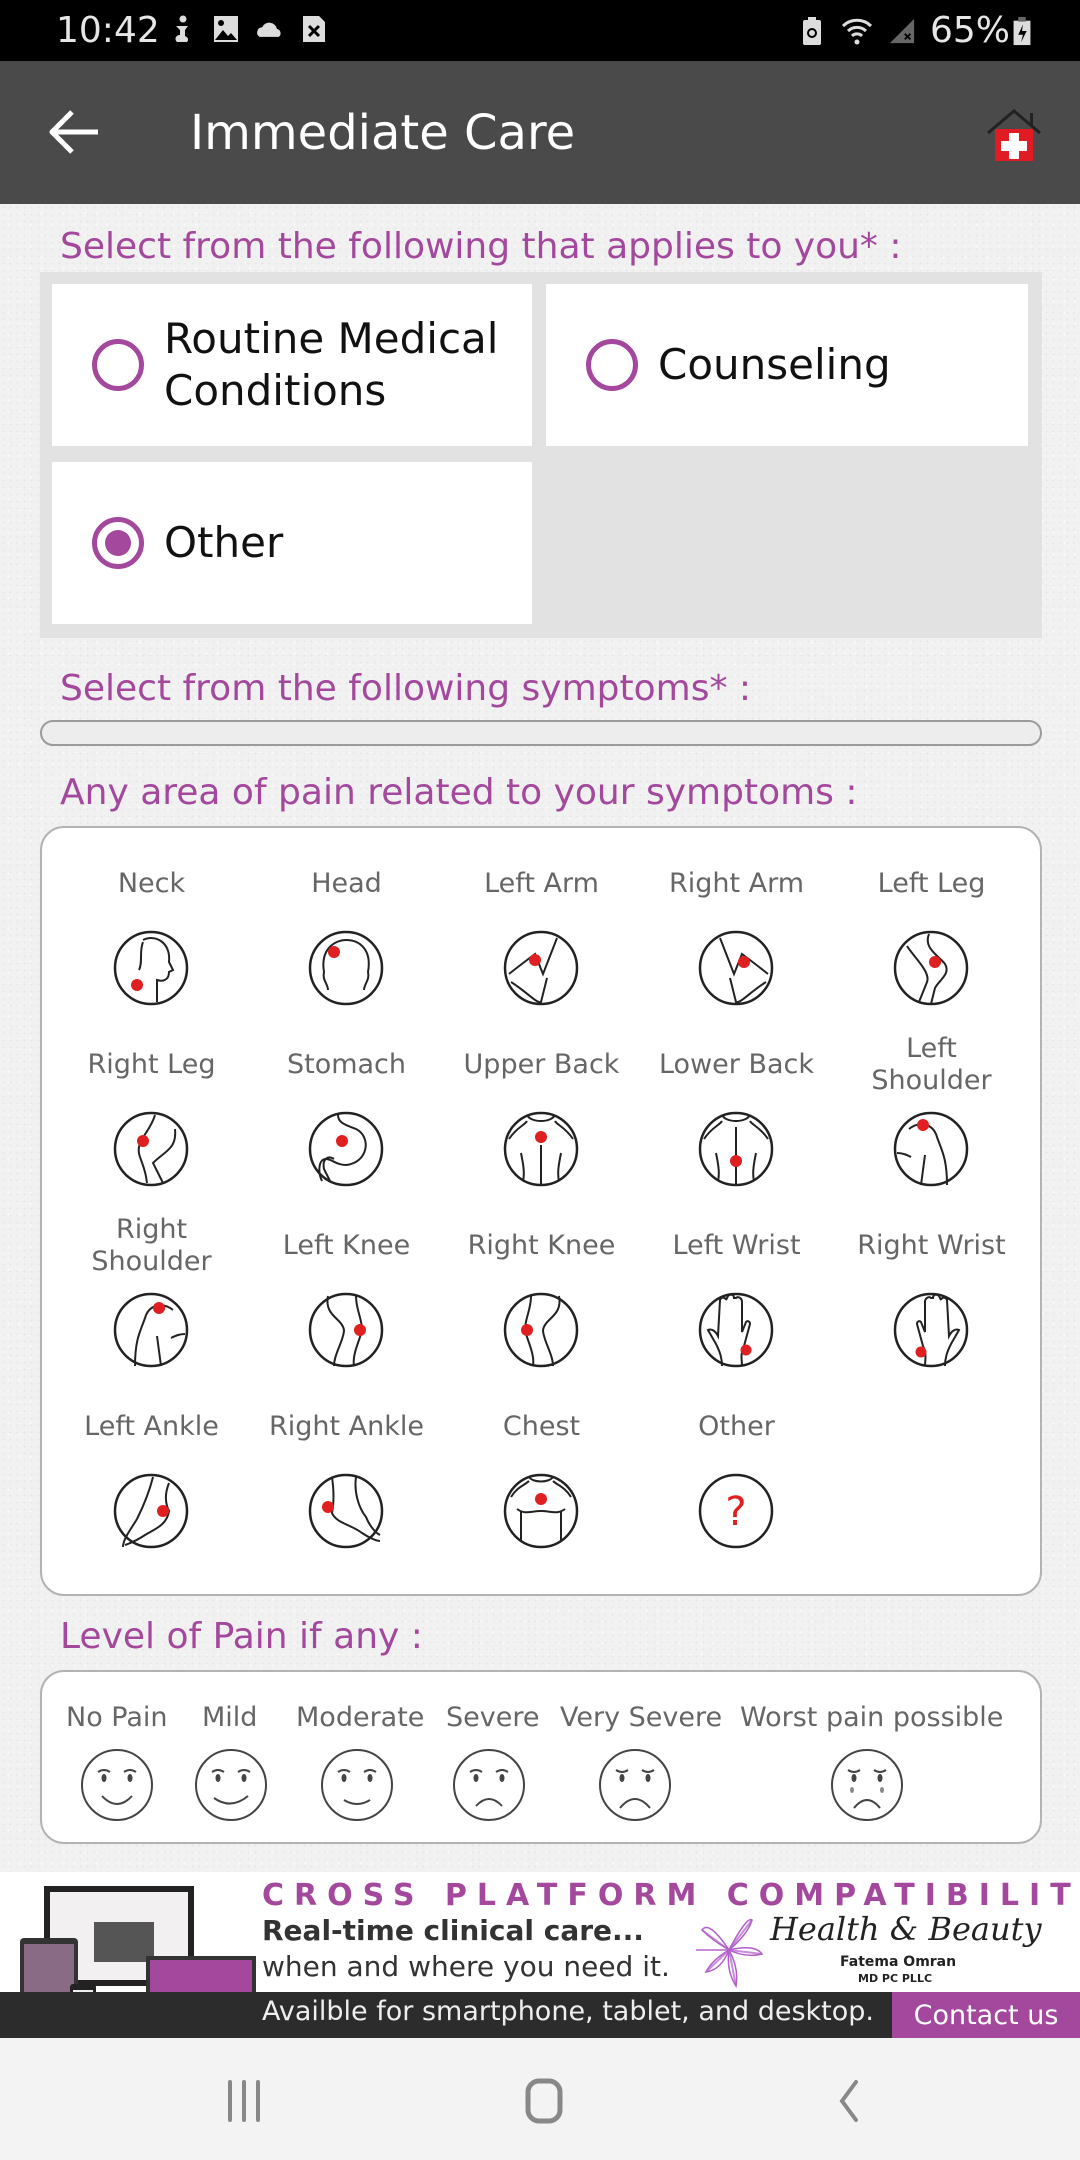 Image resolution: width=1080 pixels, height=2160 pixels. I want to click on left-arm-icon, so click(541, 968).